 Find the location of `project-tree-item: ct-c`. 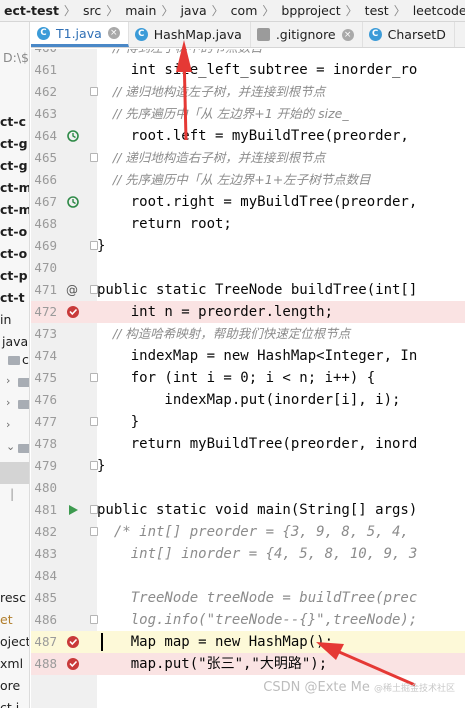

project-tree-item: ct-c is located at coordinates (13, 121).